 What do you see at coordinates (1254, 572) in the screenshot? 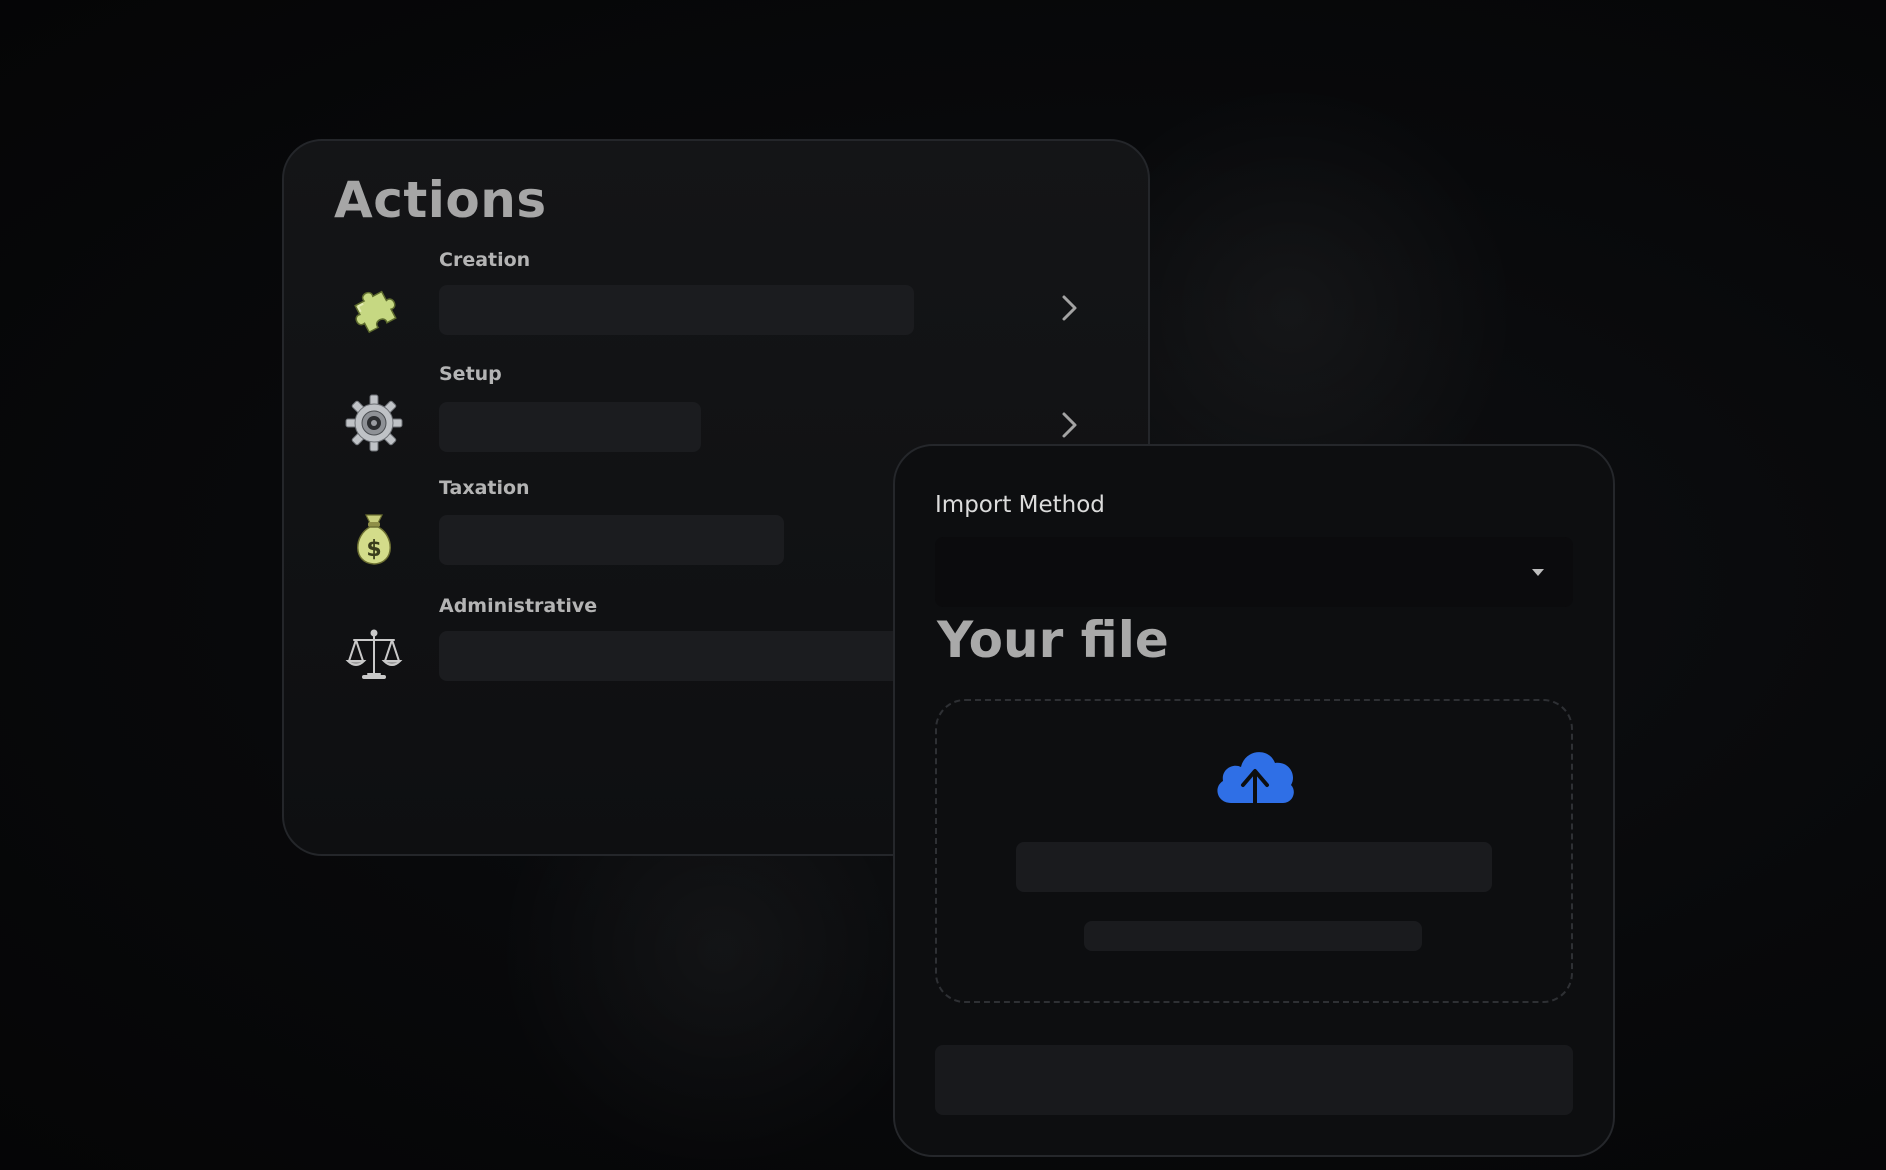
I see `import-method-select` at bounding box center [1254, 572].